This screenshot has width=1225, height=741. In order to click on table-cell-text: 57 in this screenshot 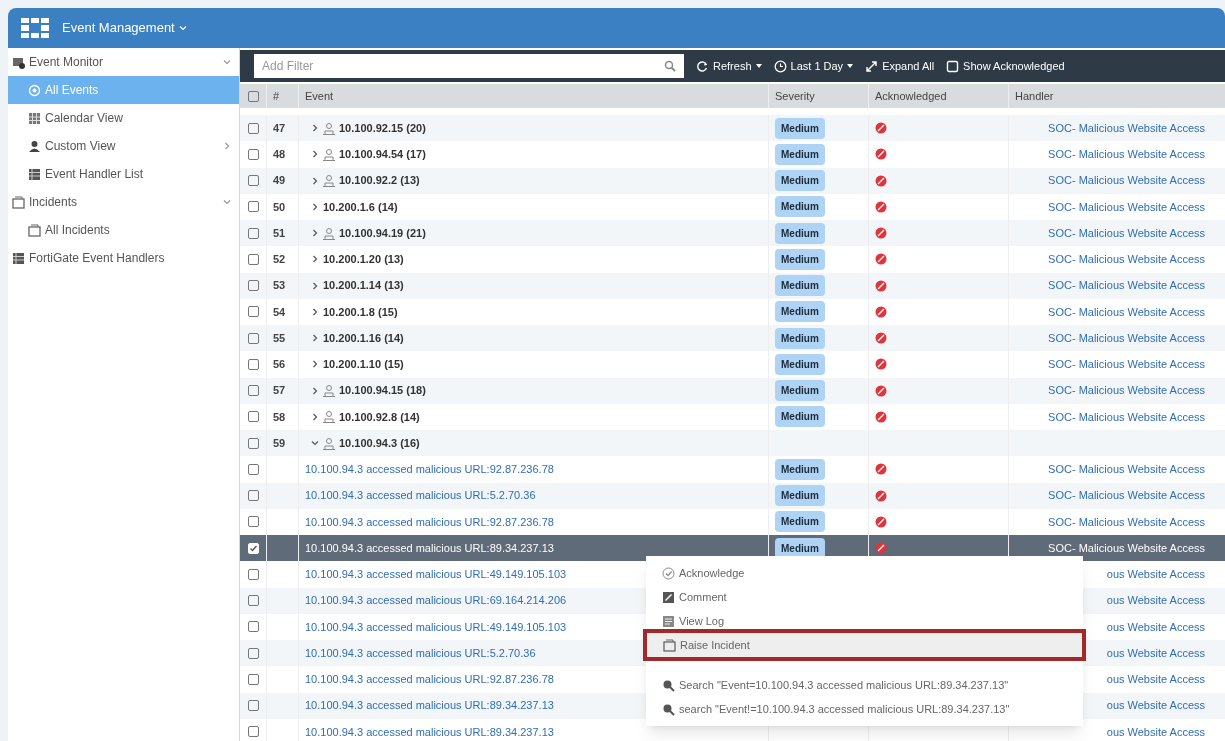, I will do `click(279, 391)`.